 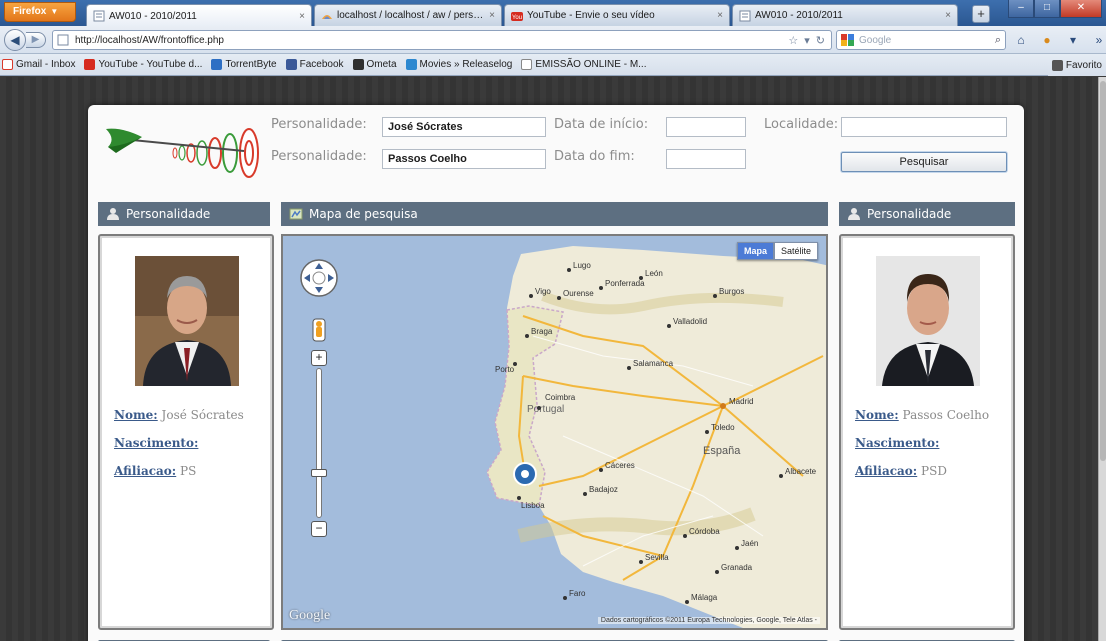 I want to click on vertical-scrollbar, so click(x=1102, y=359).